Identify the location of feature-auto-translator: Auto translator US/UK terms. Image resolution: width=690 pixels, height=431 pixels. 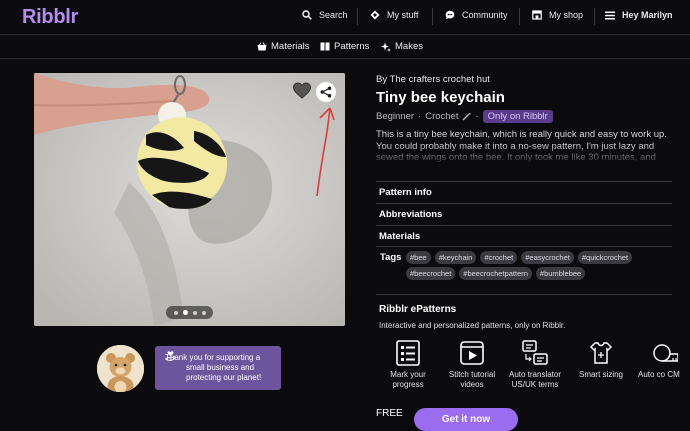
(535, 365).